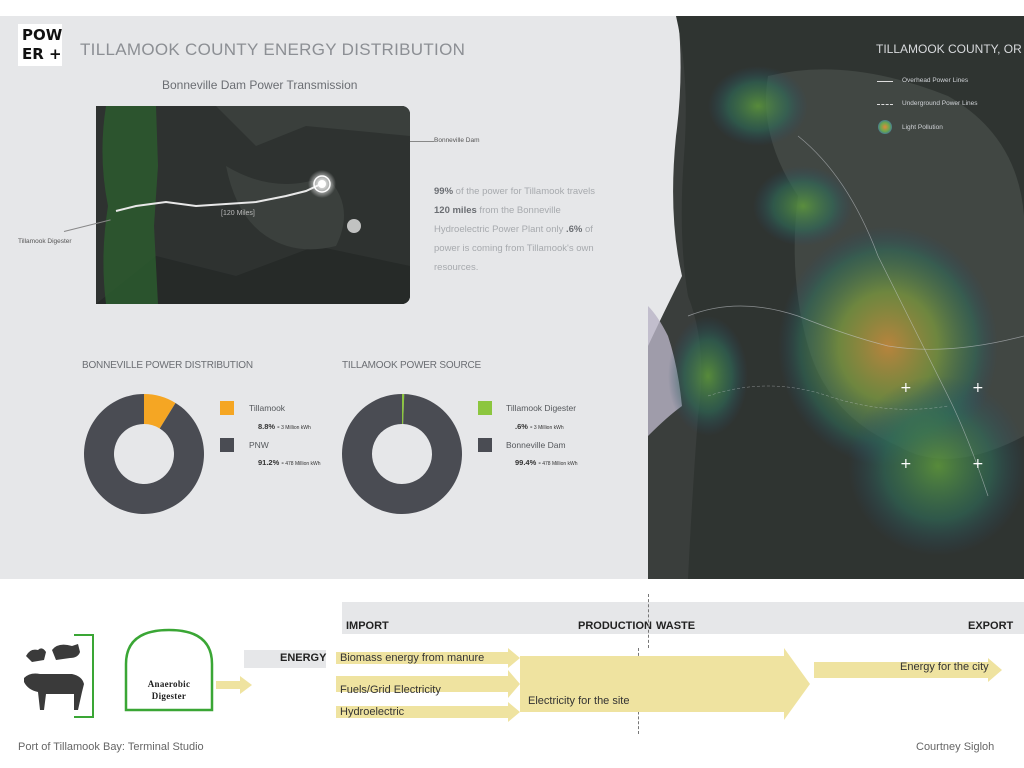 Image resolution: width=1024 pixels, height=768 pixels. I want to click on dam-leader-line, so click(422, 141).